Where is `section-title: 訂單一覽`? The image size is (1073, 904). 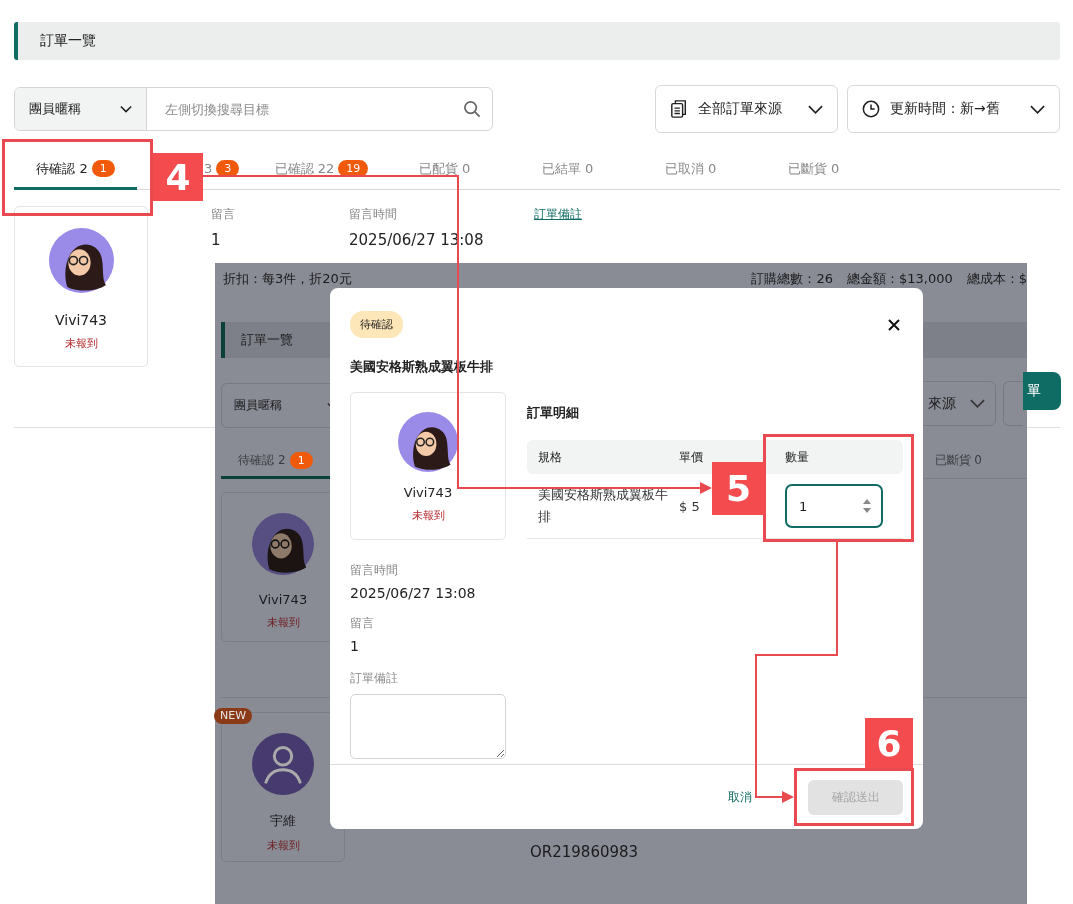 section-title: 訂單一覽 is located at coordinates (68, 41).